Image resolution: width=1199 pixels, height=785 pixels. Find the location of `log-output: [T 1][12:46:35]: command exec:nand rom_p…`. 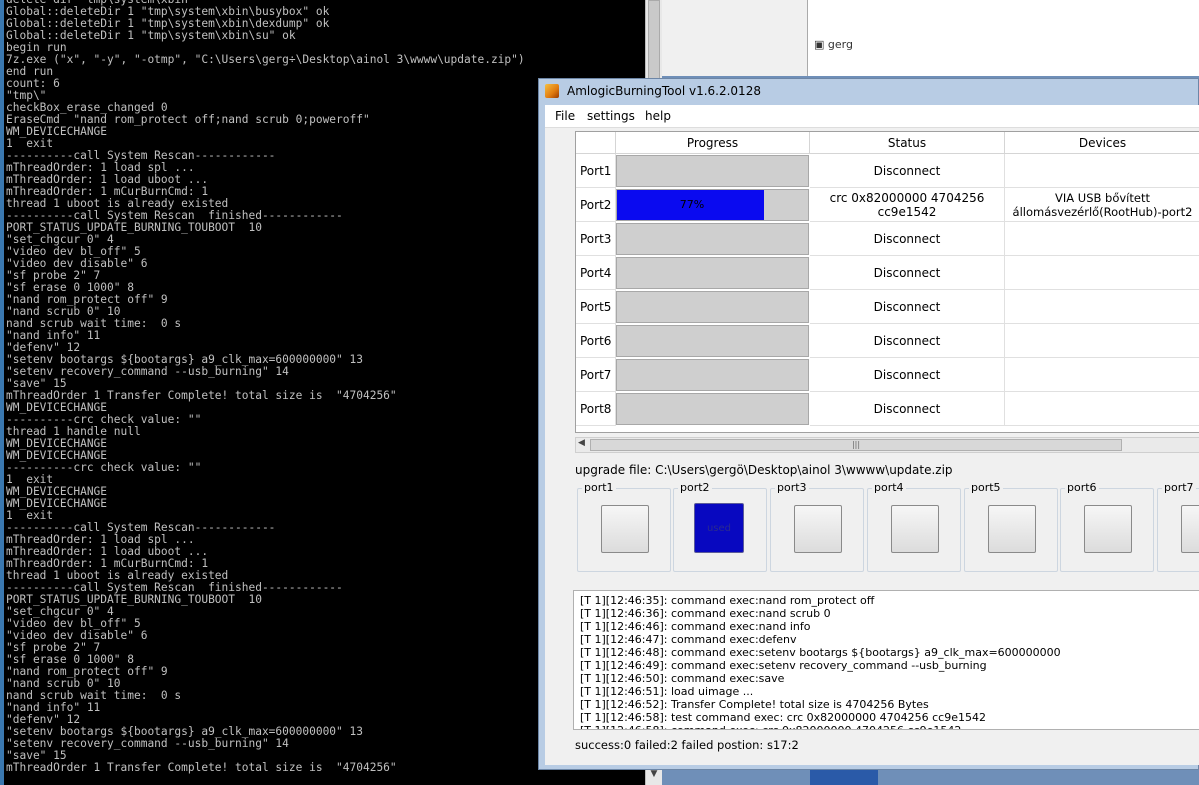

log-output: [T 1][12:46:35]: command exec:nand rom_p… is located at coordinates (886, 660).